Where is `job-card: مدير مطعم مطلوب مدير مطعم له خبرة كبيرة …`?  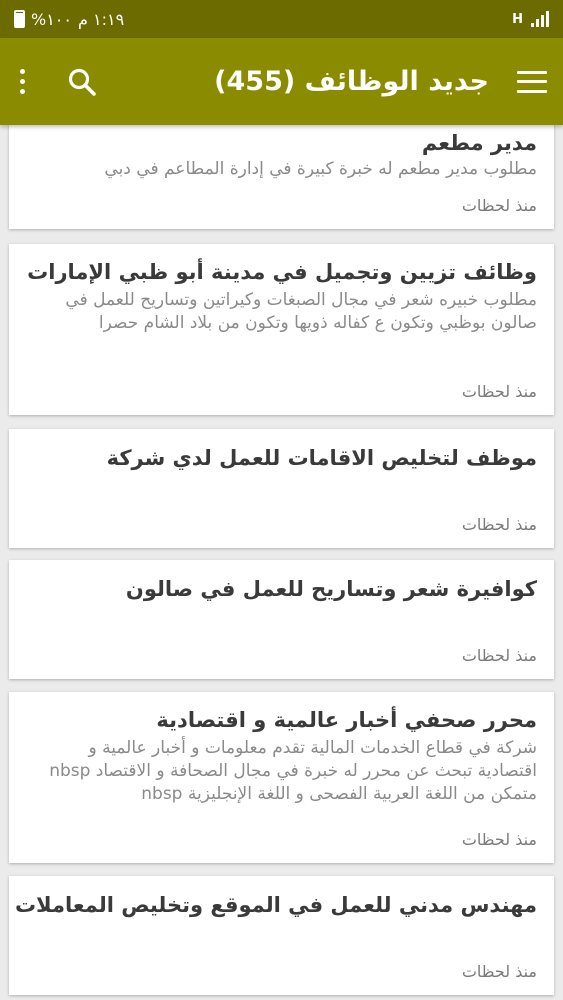 job-card: مدير مطعم مطلوب مدير مطعم له خبرة كبيرة … is located at coordinates (281, 177).